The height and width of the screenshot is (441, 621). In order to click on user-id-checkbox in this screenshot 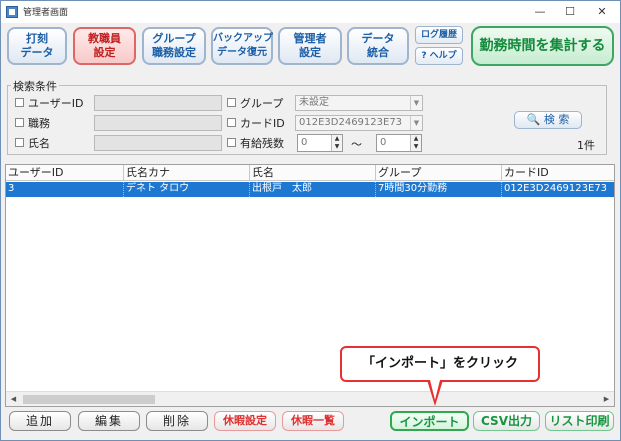, I will do `click(19, 102)`.